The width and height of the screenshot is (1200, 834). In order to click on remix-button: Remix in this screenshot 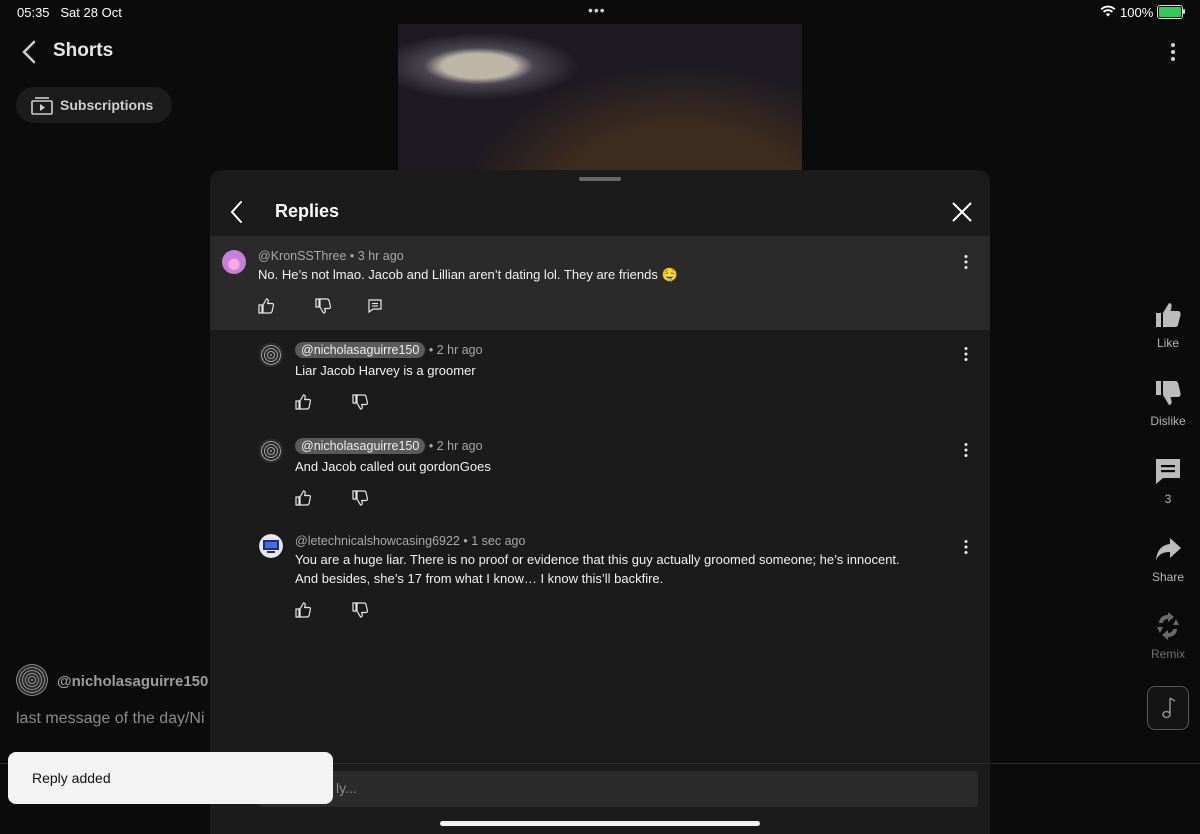, I will do `click(1168, 636)`.